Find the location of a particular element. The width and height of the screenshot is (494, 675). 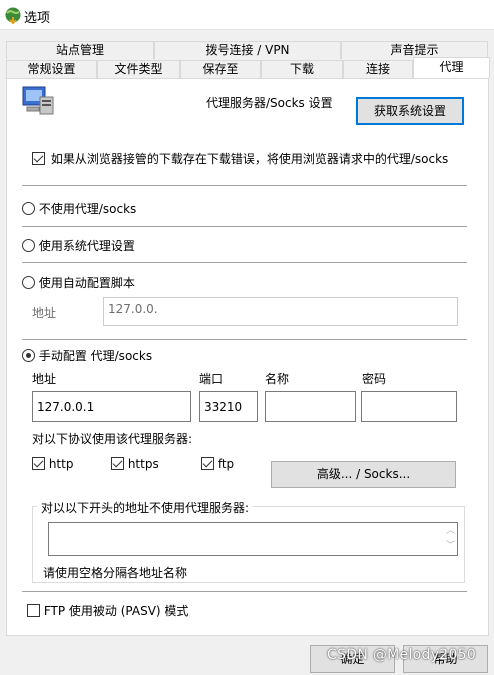

option-system-proxy: 使用系统代理设置 is located at coordinates (78, 245).